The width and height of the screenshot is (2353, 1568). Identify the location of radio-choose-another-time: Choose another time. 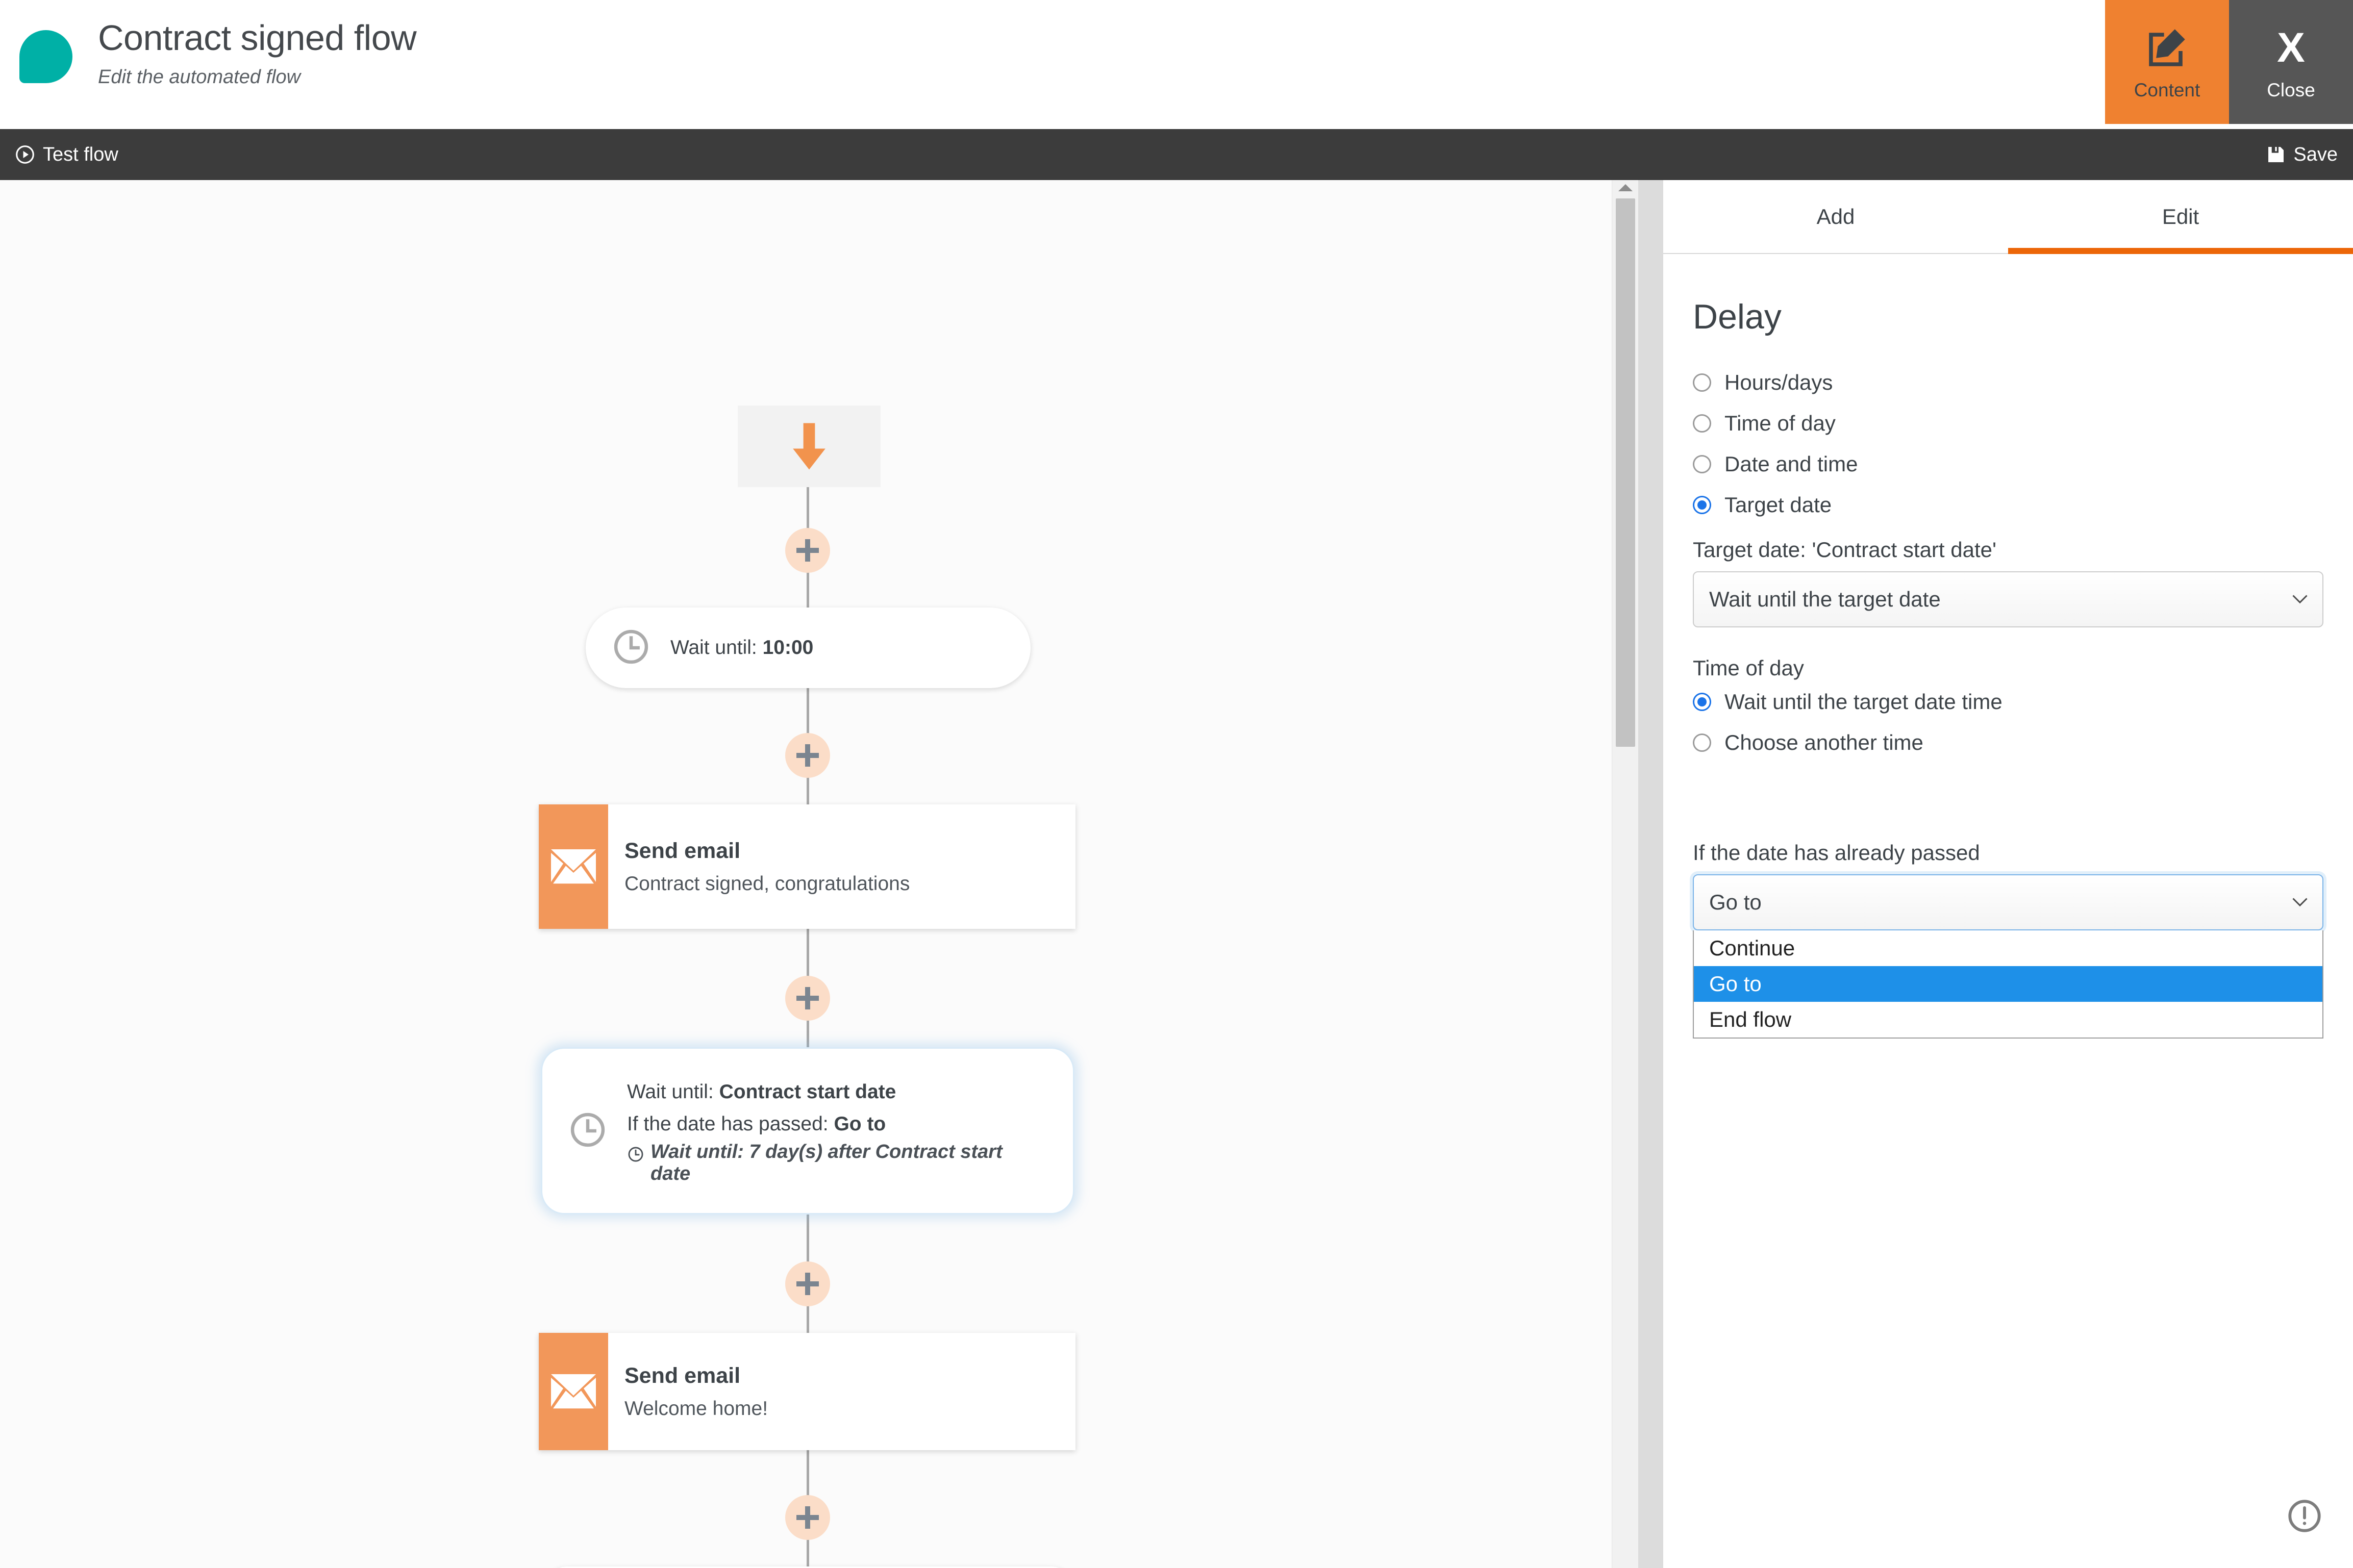
(2008, 742).